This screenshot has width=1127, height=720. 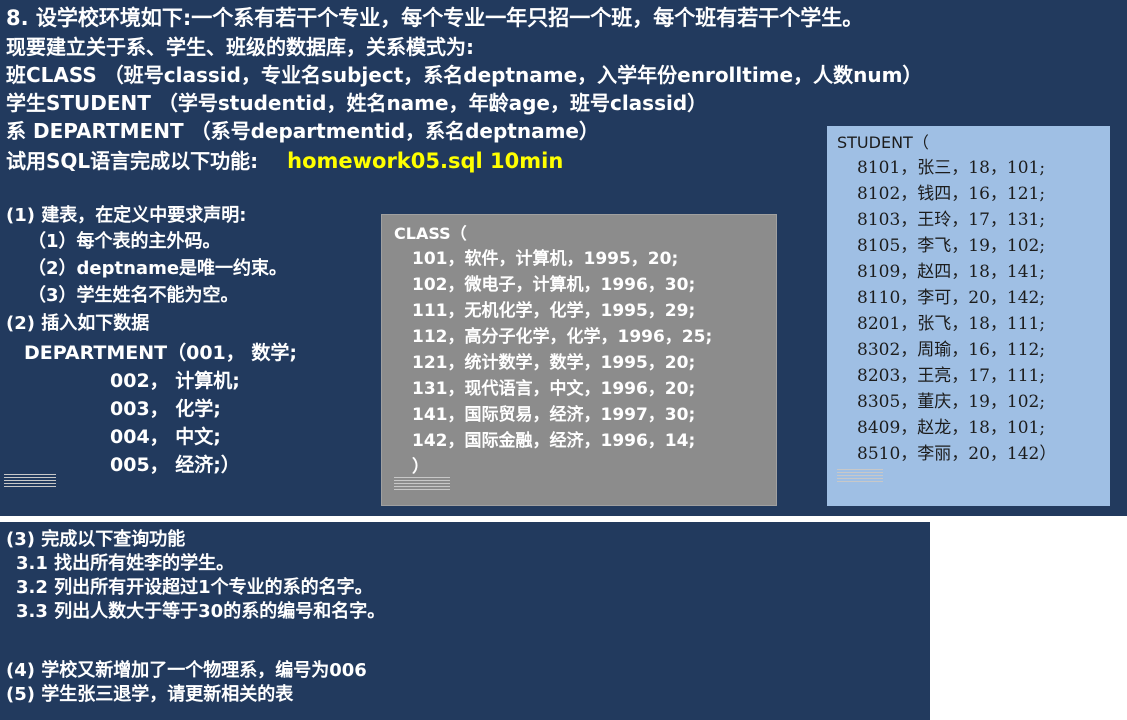 What do you see at coordinates (554, 363) in the screenshot?
I see `class-row: 121，统计数学，数学，1995，20;` at bounding box center [554, 363].